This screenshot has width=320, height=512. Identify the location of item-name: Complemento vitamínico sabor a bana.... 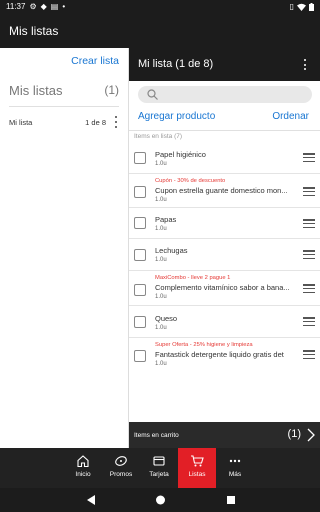
(222, 287).